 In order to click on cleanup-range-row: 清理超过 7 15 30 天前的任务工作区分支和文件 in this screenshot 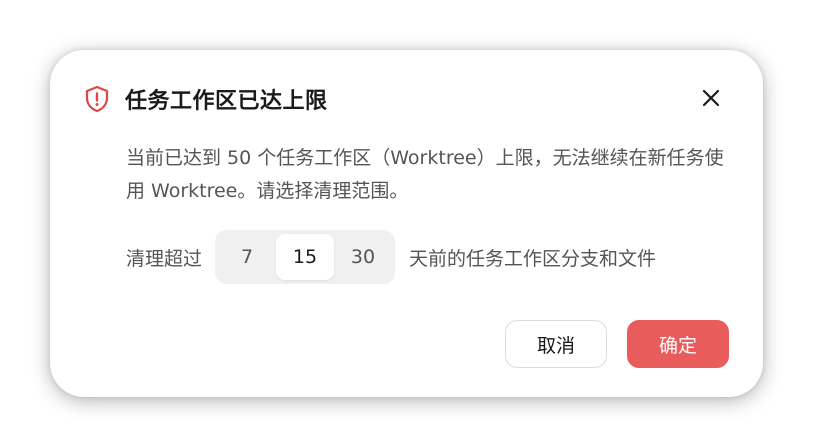, I will do `click(391, 257)`.